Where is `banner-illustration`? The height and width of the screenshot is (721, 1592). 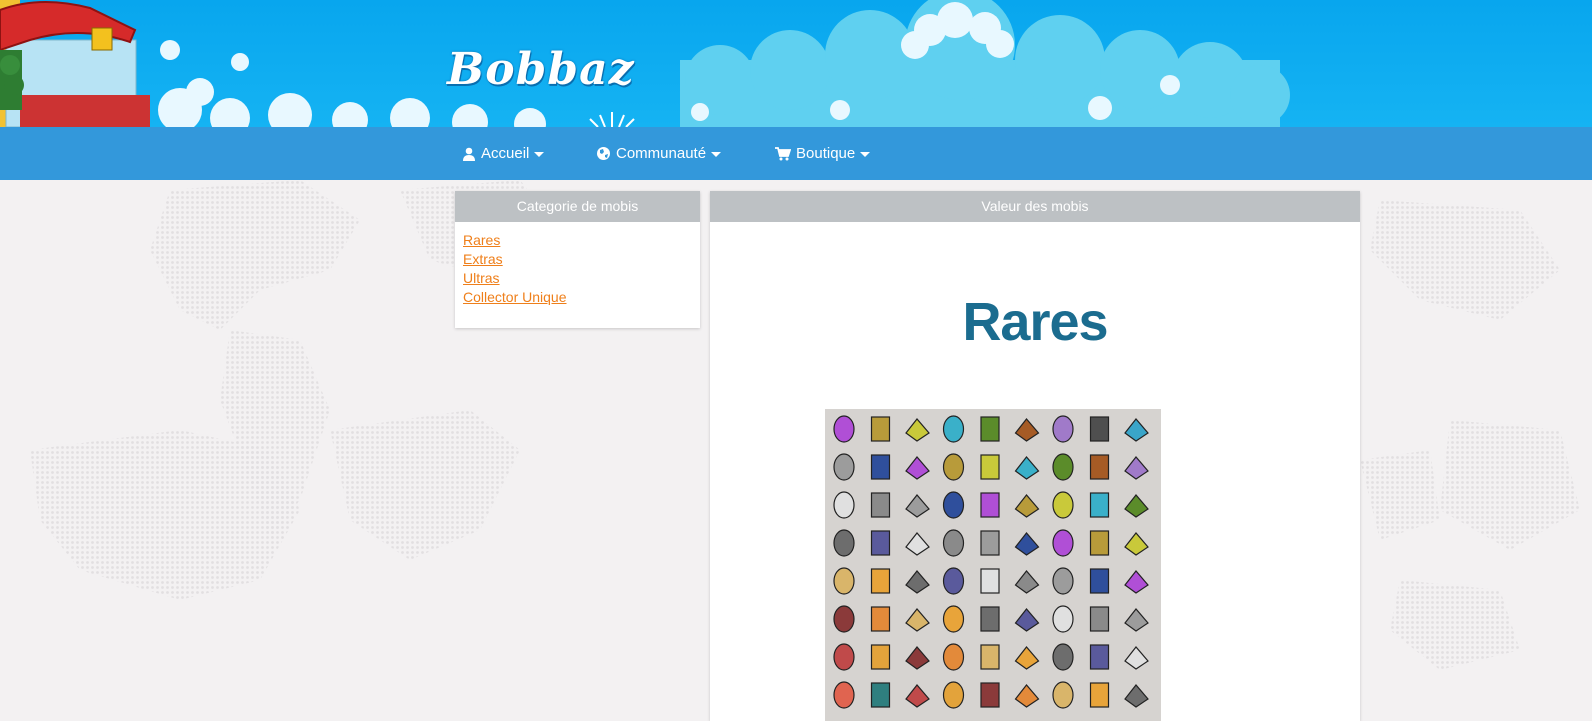 banner-illustration is located at coordinates (645, 63).